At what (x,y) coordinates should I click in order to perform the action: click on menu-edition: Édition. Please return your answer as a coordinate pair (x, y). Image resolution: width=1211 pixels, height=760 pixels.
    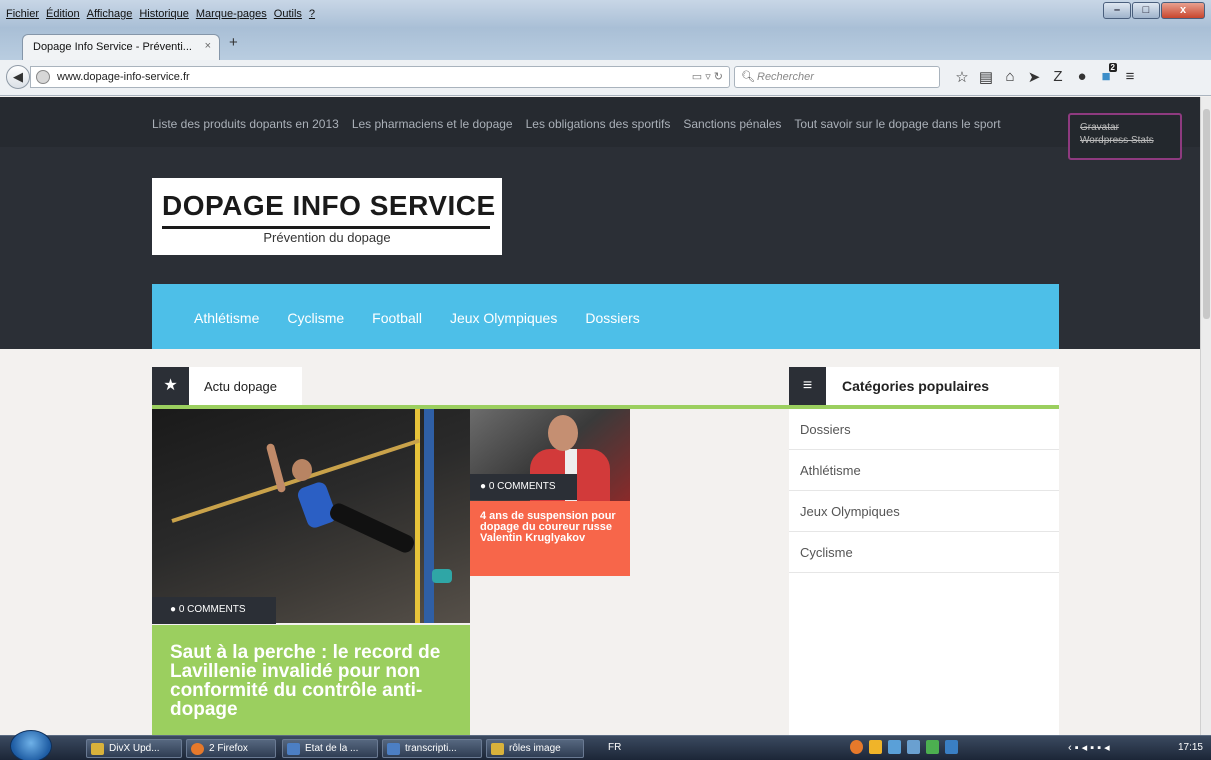
    Looking at the image, I should click on (63, 14).